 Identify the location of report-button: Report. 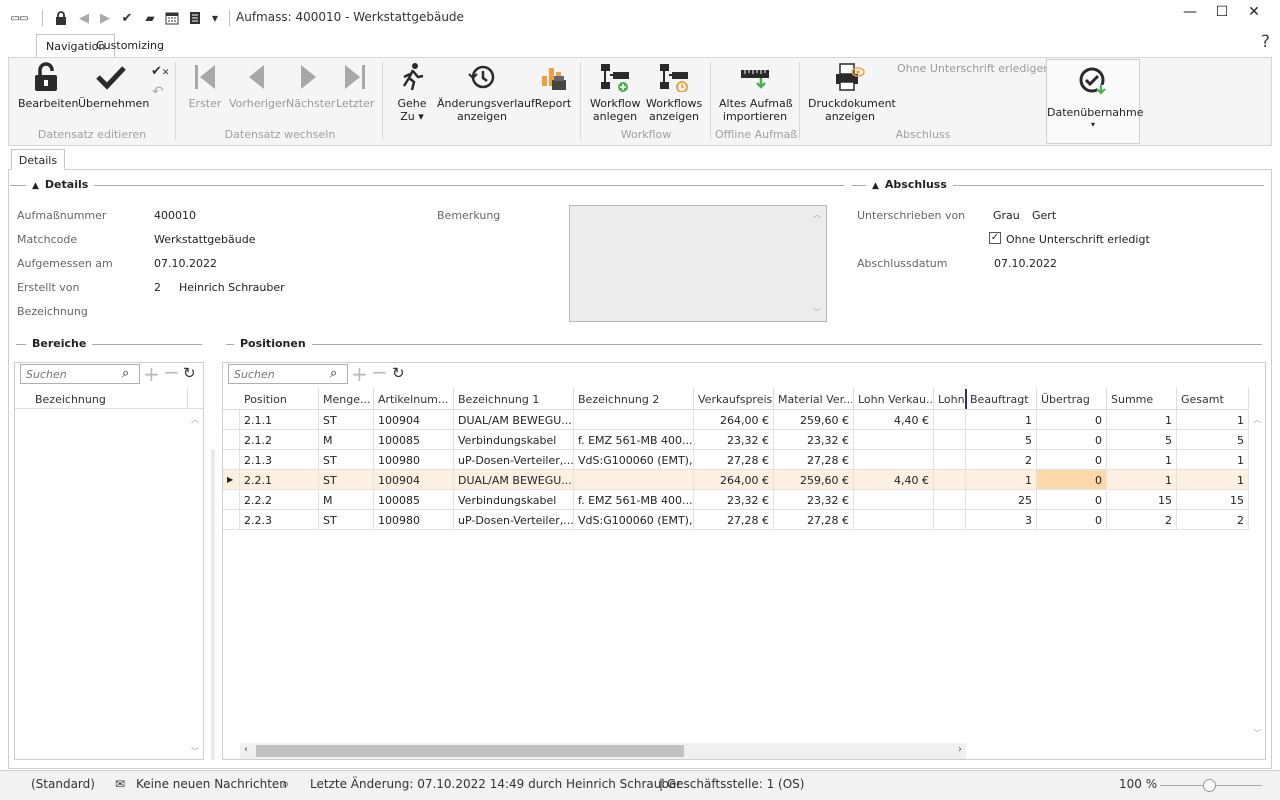
(553, 86).